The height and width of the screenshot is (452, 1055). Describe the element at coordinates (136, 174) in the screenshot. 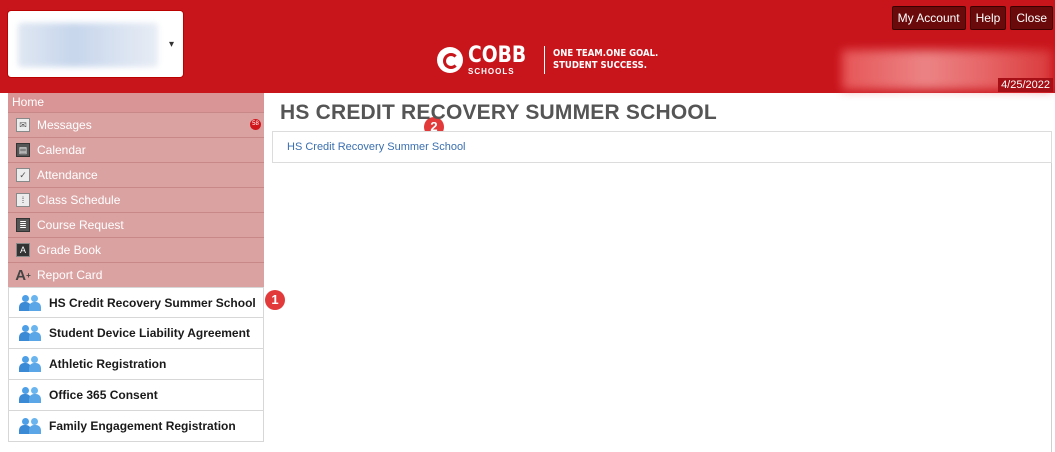

I see `sidebar-item-attendance: ✓ Attendance` at that location.